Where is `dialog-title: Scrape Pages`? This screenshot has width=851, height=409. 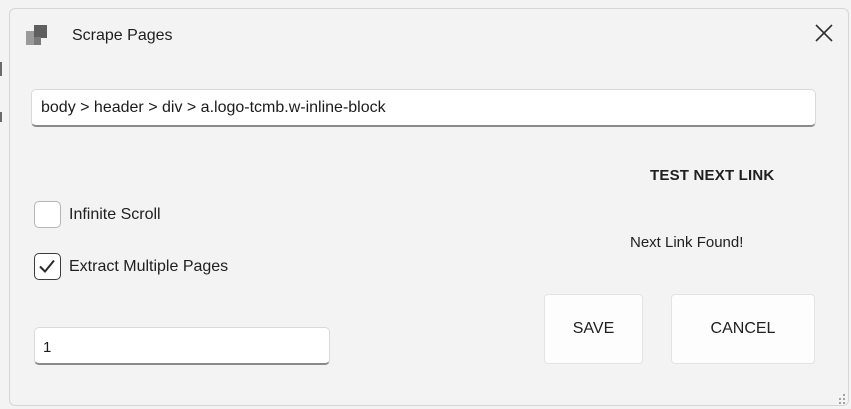
dialog-title: Scrape Pages is located at coordinates (122, 35).